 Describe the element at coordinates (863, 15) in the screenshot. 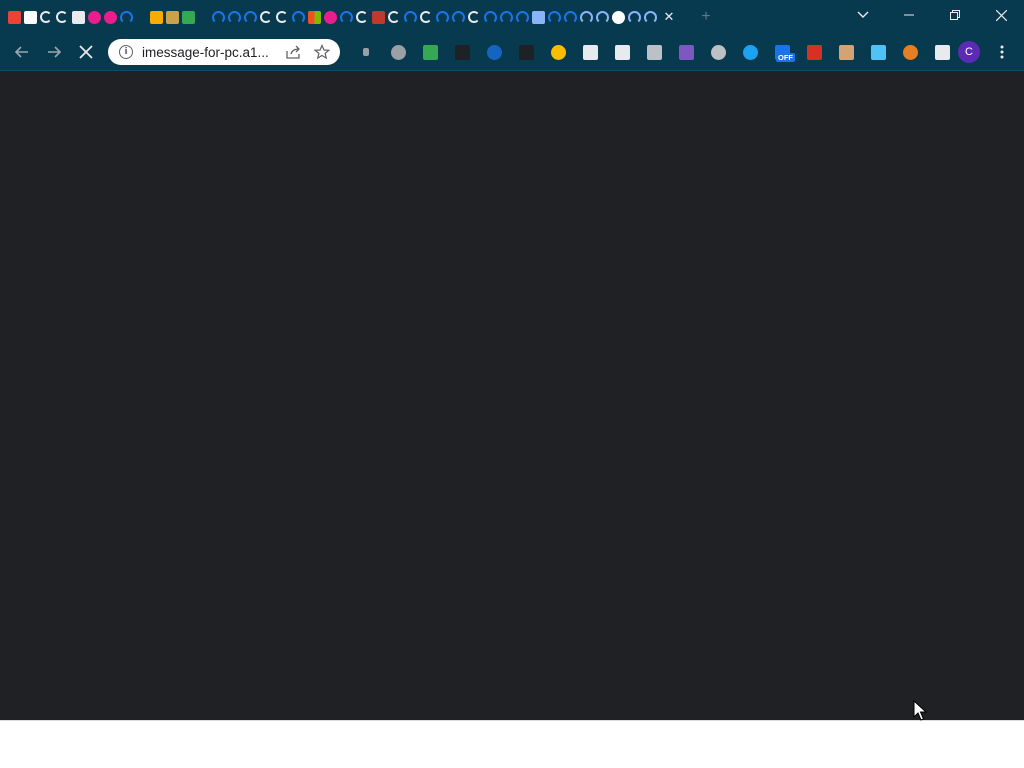

I see `tab-search-chevron-icon` at that location.